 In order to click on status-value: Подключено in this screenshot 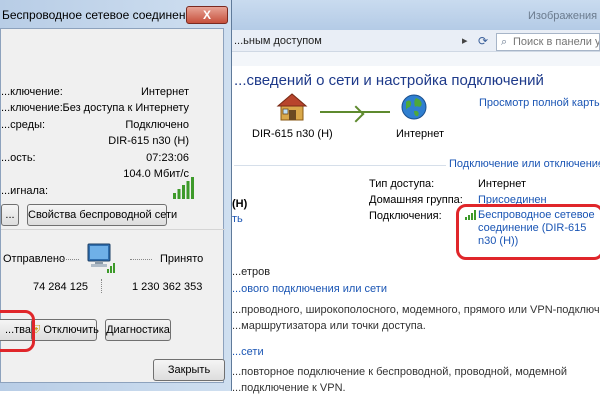, I will do `click(157, 125)`.